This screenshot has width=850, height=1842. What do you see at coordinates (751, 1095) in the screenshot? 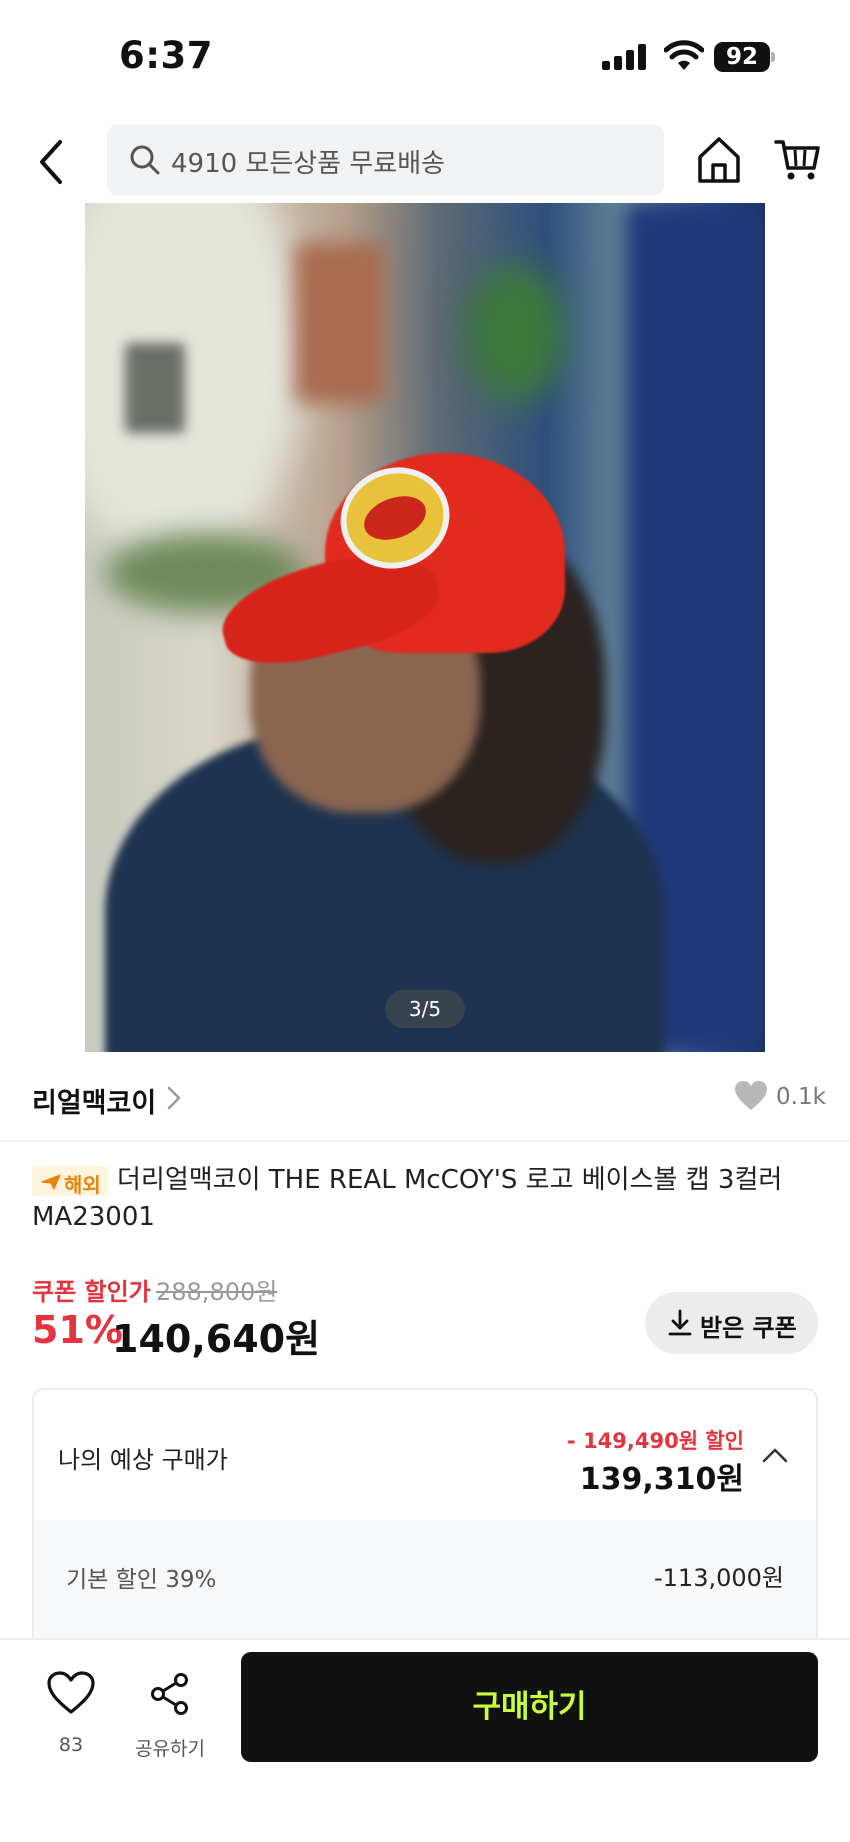
I see `heart-icon` at bounding box center [751, 1095].